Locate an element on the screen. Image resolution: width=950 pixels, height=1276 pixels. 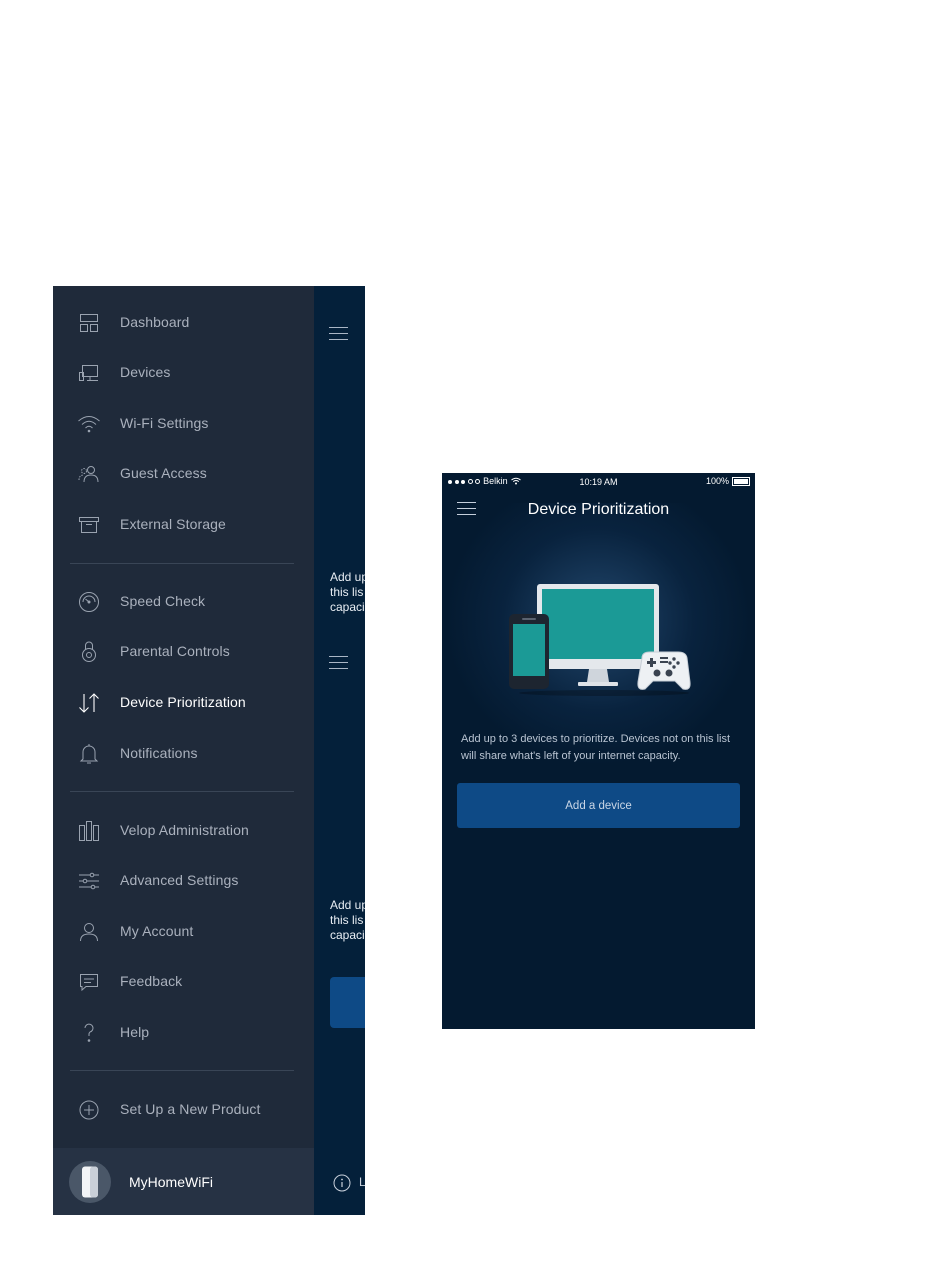
battery-icon is located at coordinates (741, 481).